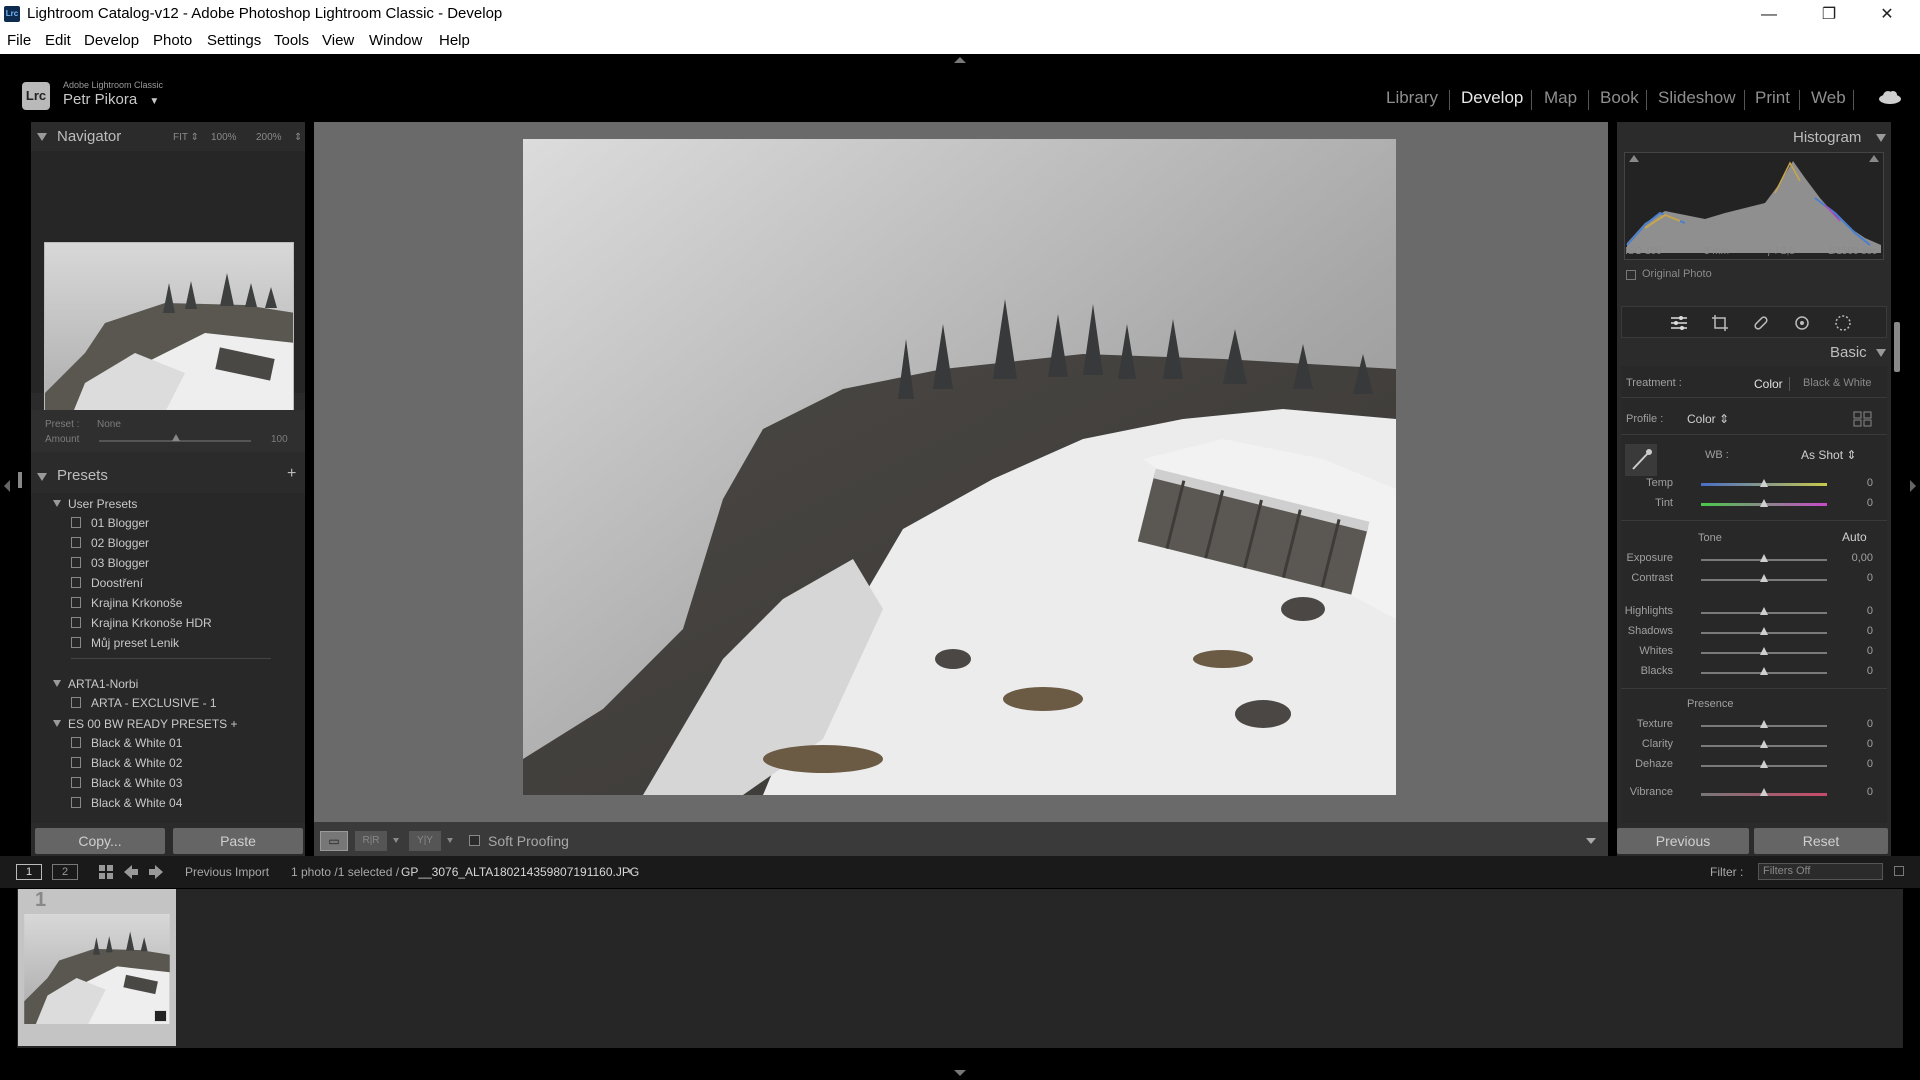  I want to click on treatment-bw-option: Black & White, so click(1837, 383).